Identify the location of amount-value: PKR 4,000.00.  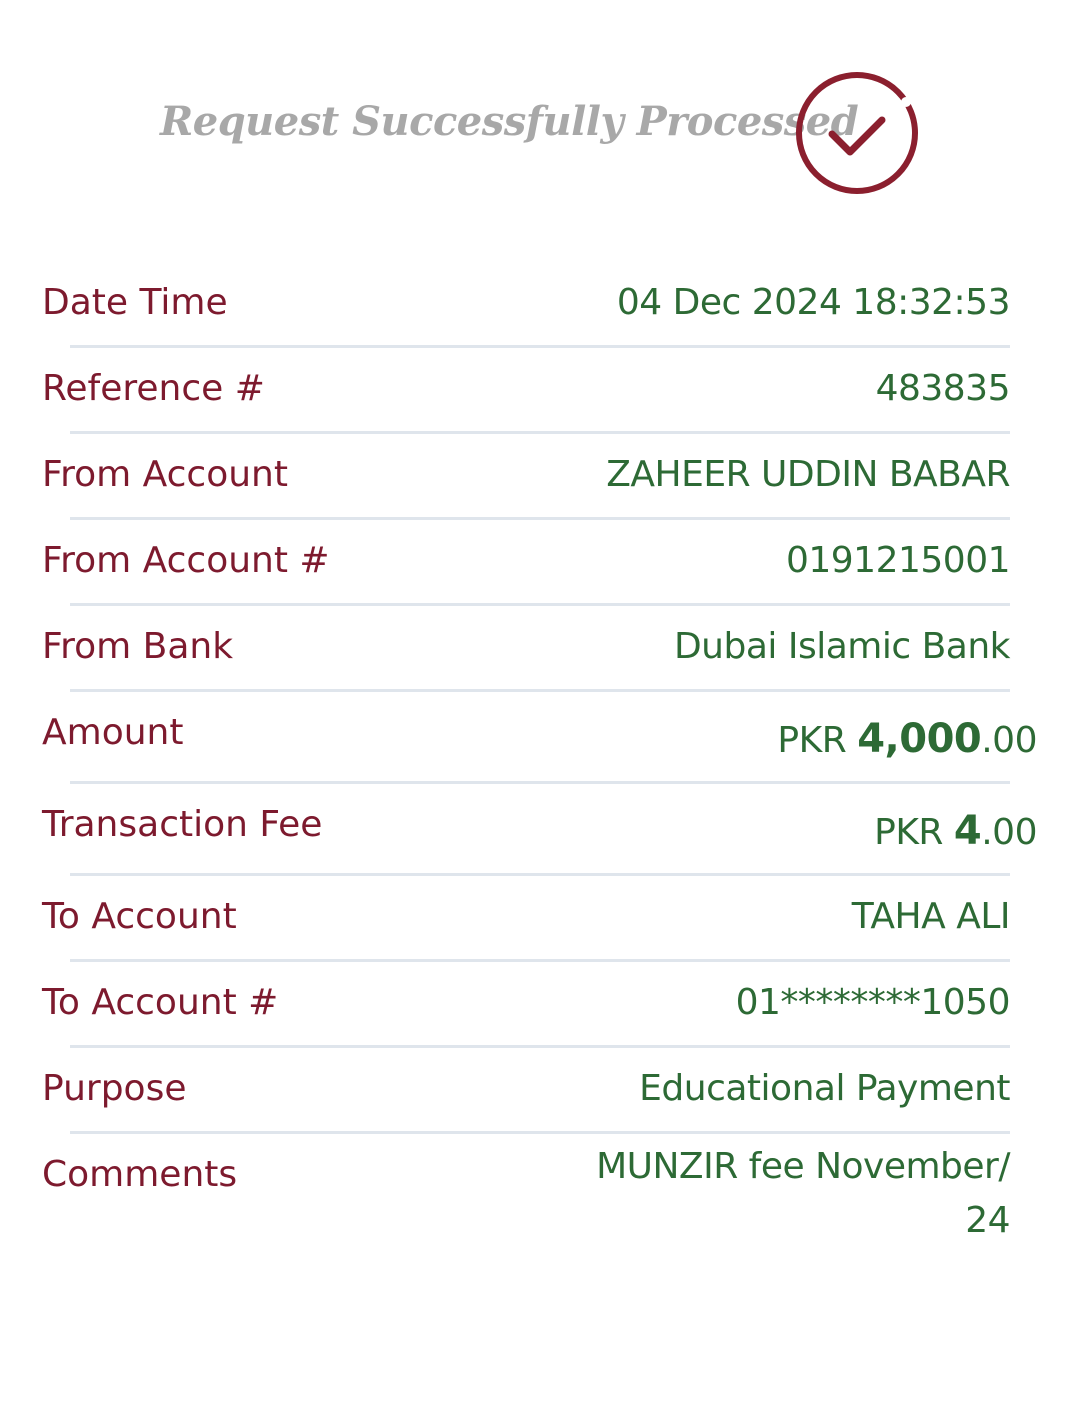
(907, 739).